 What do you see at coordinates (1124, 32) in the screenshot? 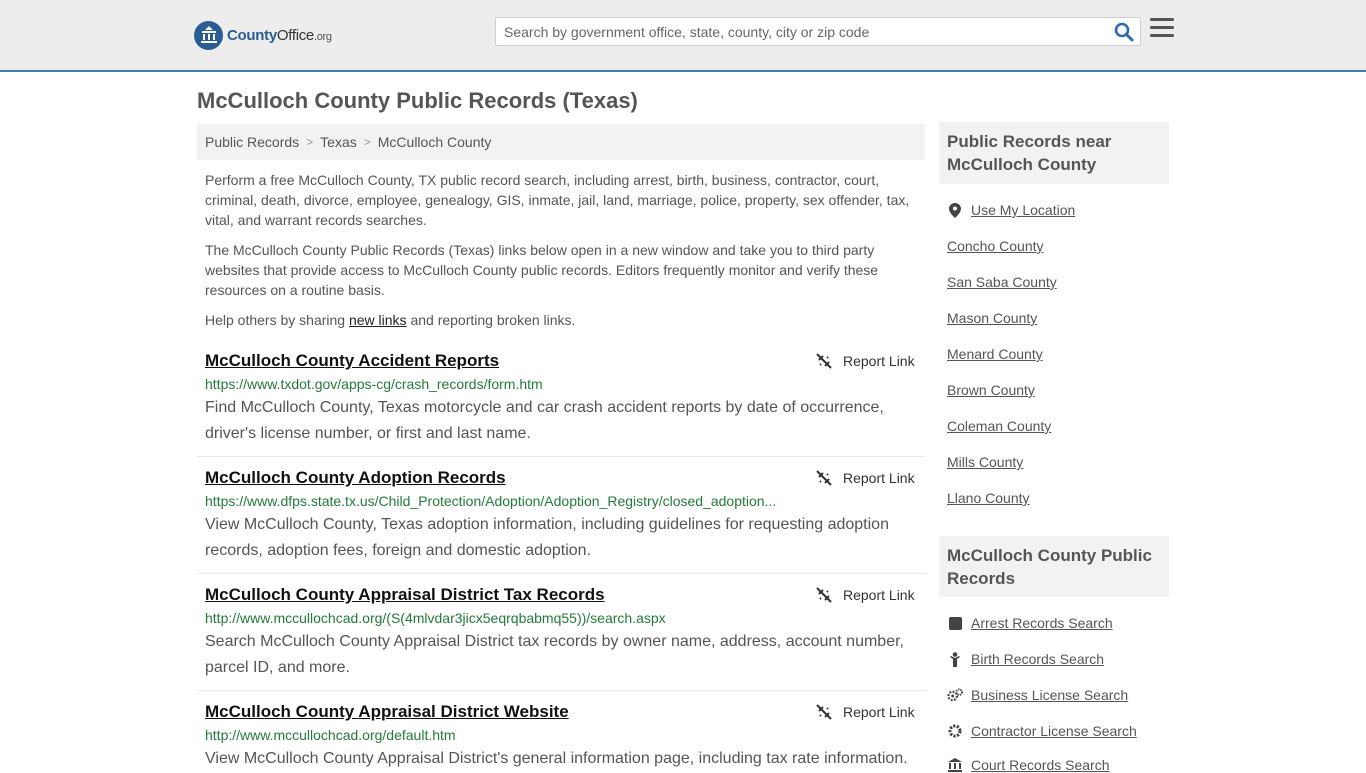
I see `search-icon` at bounding box center [1124, 32].